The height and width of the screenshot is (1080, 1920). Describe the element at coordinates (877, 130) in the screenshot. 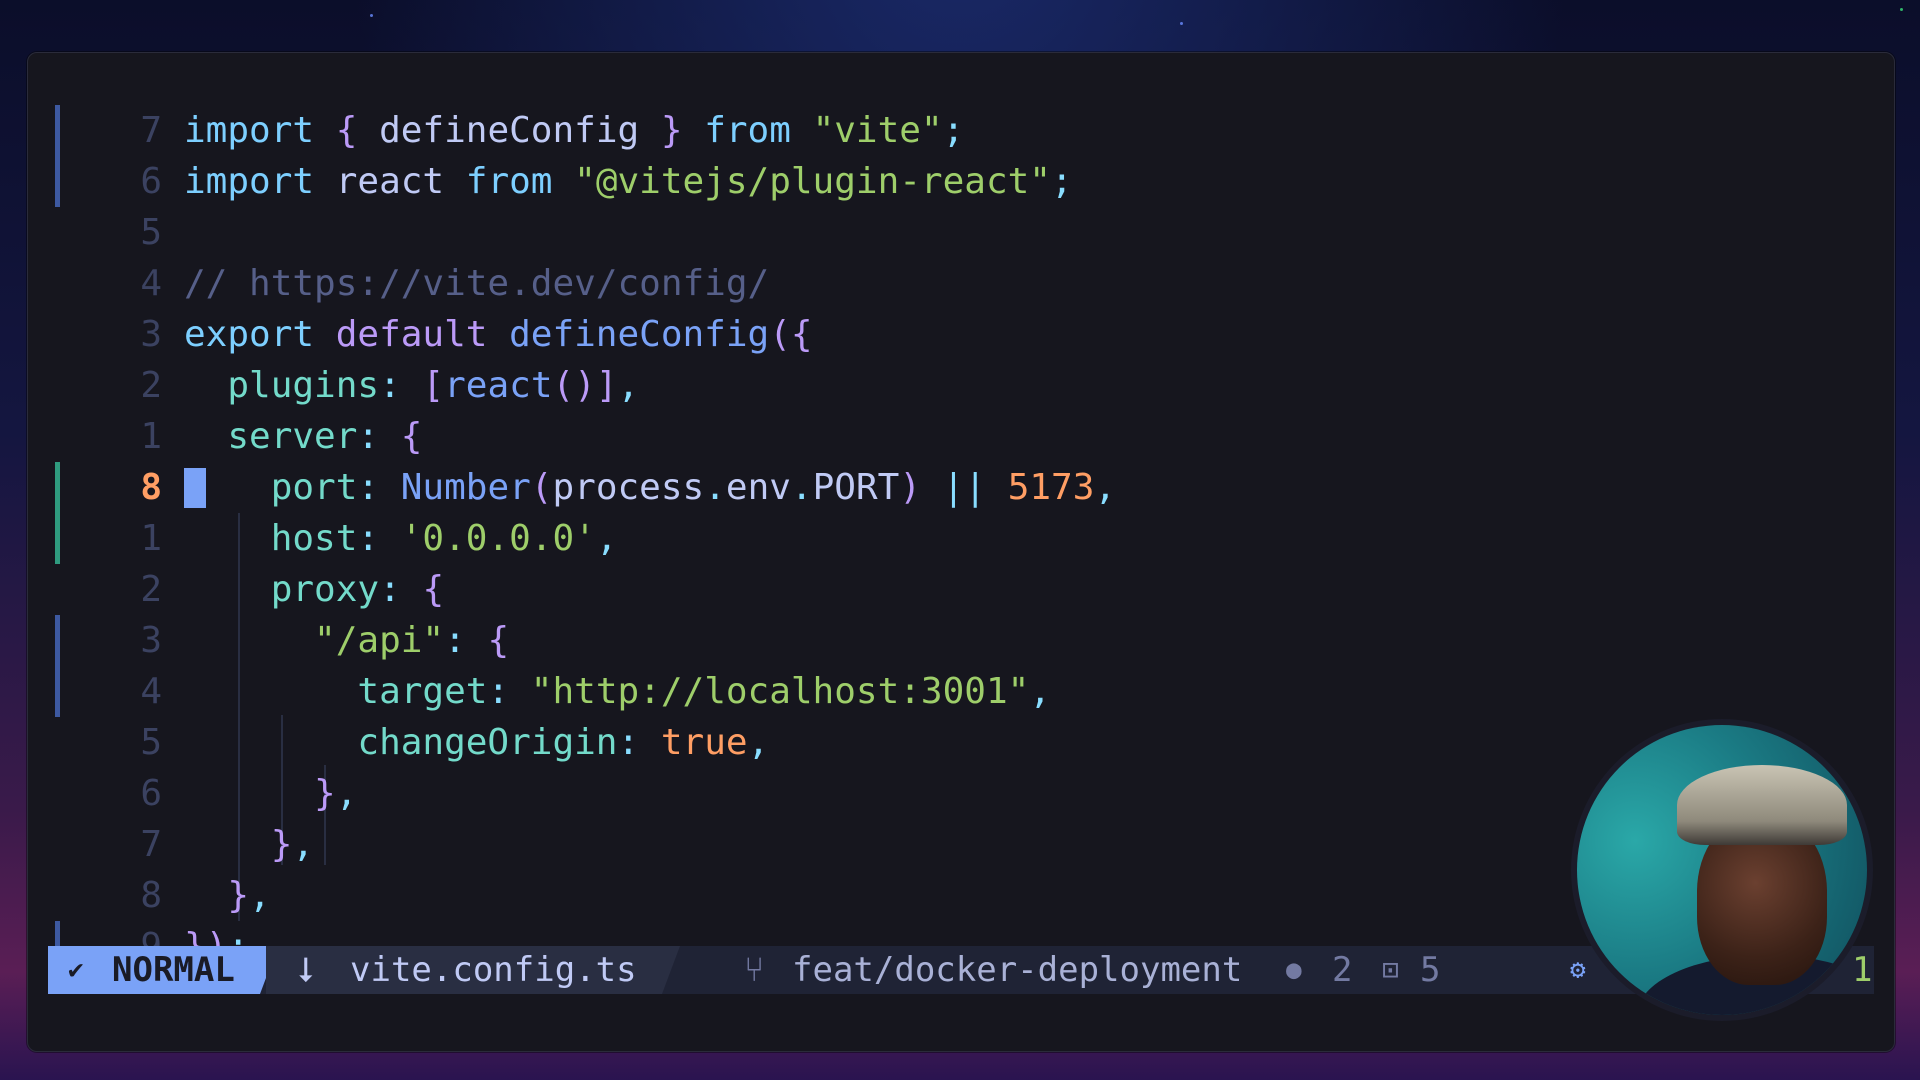

I see `code-token: "vite"` at that location.